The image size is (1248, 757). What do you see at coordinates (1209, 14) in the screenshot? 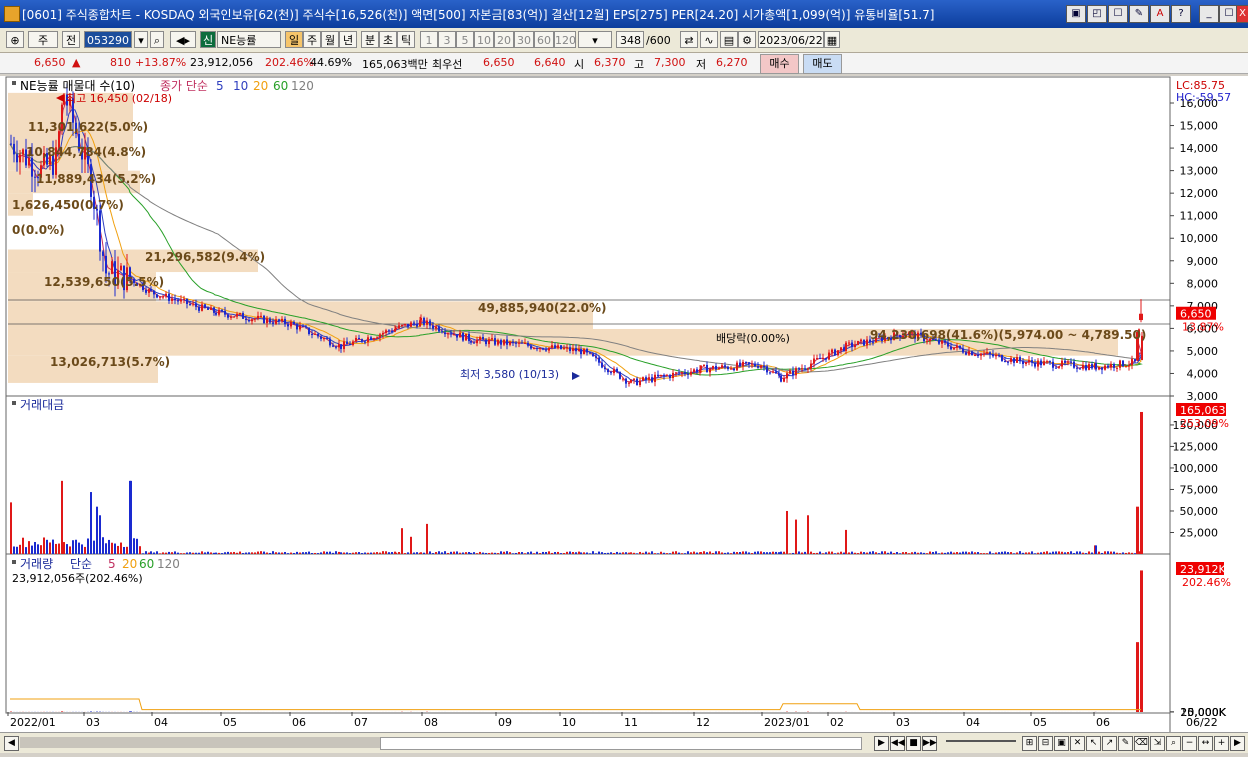
I see `minimize-button: _` at bounding box center [1209, 14].